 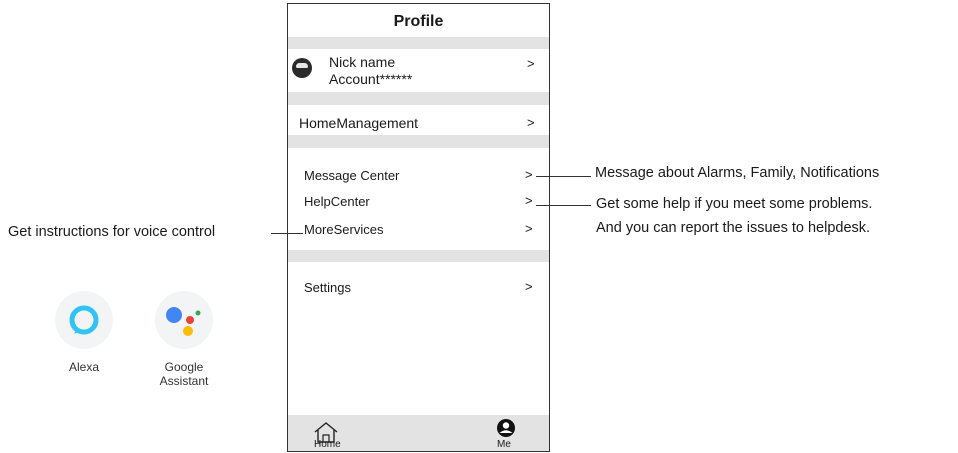 I want to click on account-name: Account******, so click(x=371, y=79).